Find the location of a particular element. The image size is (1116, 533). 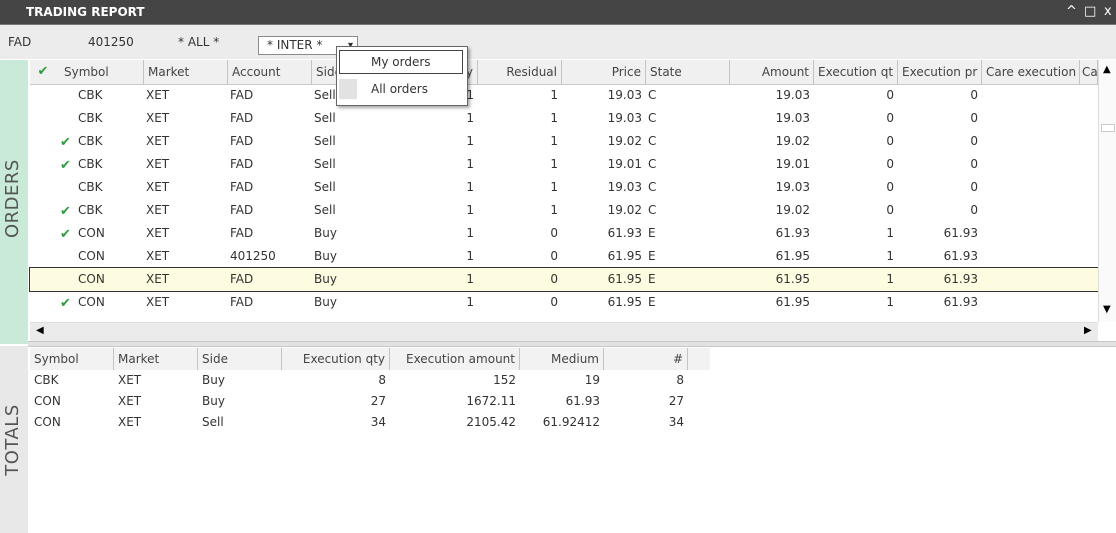

order-cell-price: 61.95 is located at coordinates (624, 256).